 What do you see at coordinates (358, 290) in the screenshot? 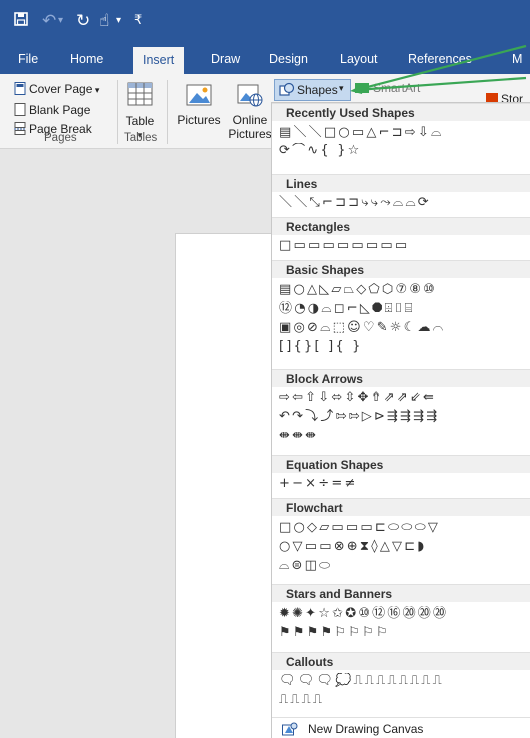
I see `shape-row: ▤○△◺▱⏢◇⬠⬡⑦⑧⑩` at bounding box center [358, 290].